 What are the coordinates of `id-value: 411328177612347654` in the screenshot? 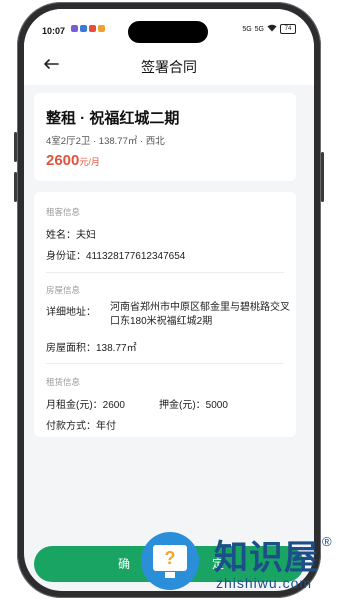 It's located at (136, 256).